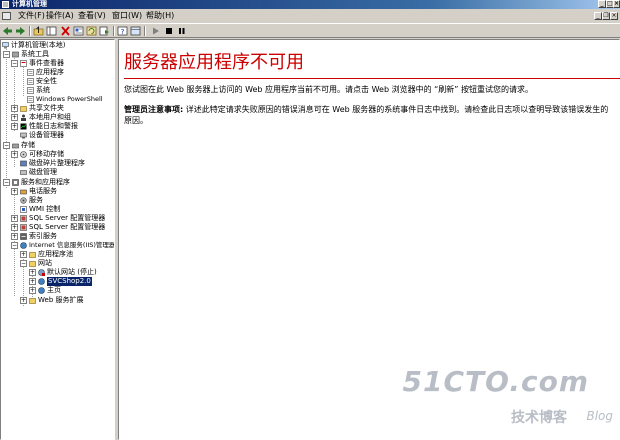  What do you see at coordinates (43, 172) in the screenshot?
I see `tree-item-label: 磁盘管理` at bounding box center [43, 172].